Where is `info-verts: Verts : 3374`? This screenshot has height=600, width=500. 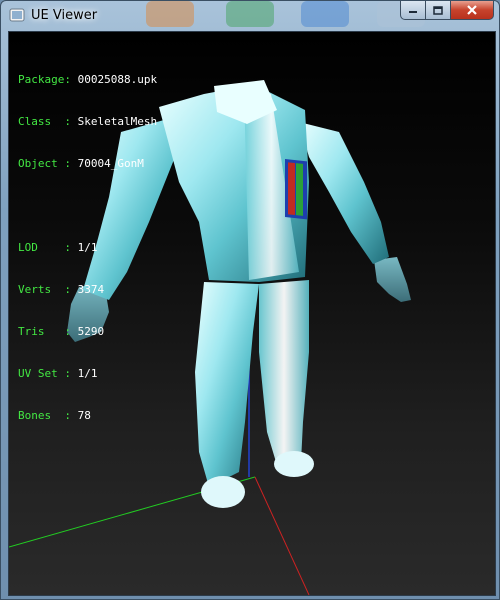
info-verts: Verts : 3374 is located at coordinates (61, 289).